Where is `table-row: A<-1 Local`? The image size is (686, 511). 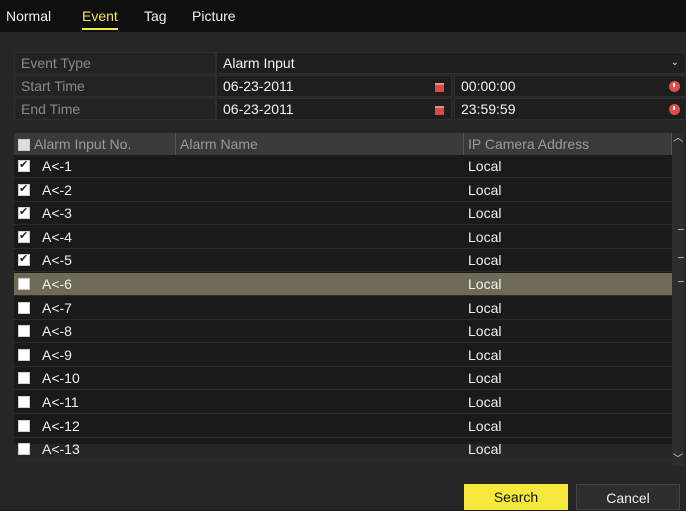 table-row: A<-1 Local is located at coordinates (343, 166).